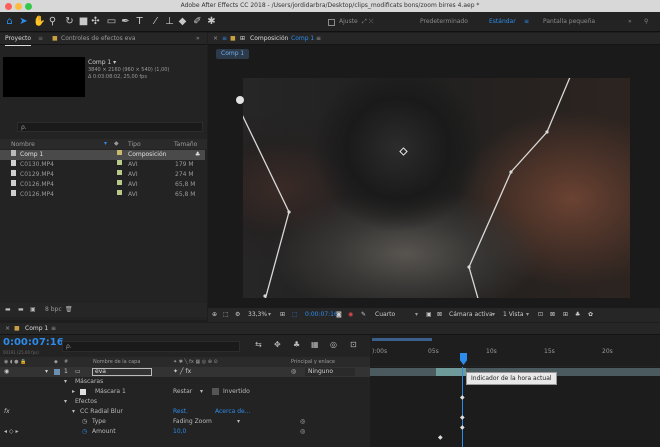 This screenshot has width=660, height=447. Describe the element at coordinates (182, 372) in the screenshot. I see `layer-switches: ✦ ╱ fx` at that location.